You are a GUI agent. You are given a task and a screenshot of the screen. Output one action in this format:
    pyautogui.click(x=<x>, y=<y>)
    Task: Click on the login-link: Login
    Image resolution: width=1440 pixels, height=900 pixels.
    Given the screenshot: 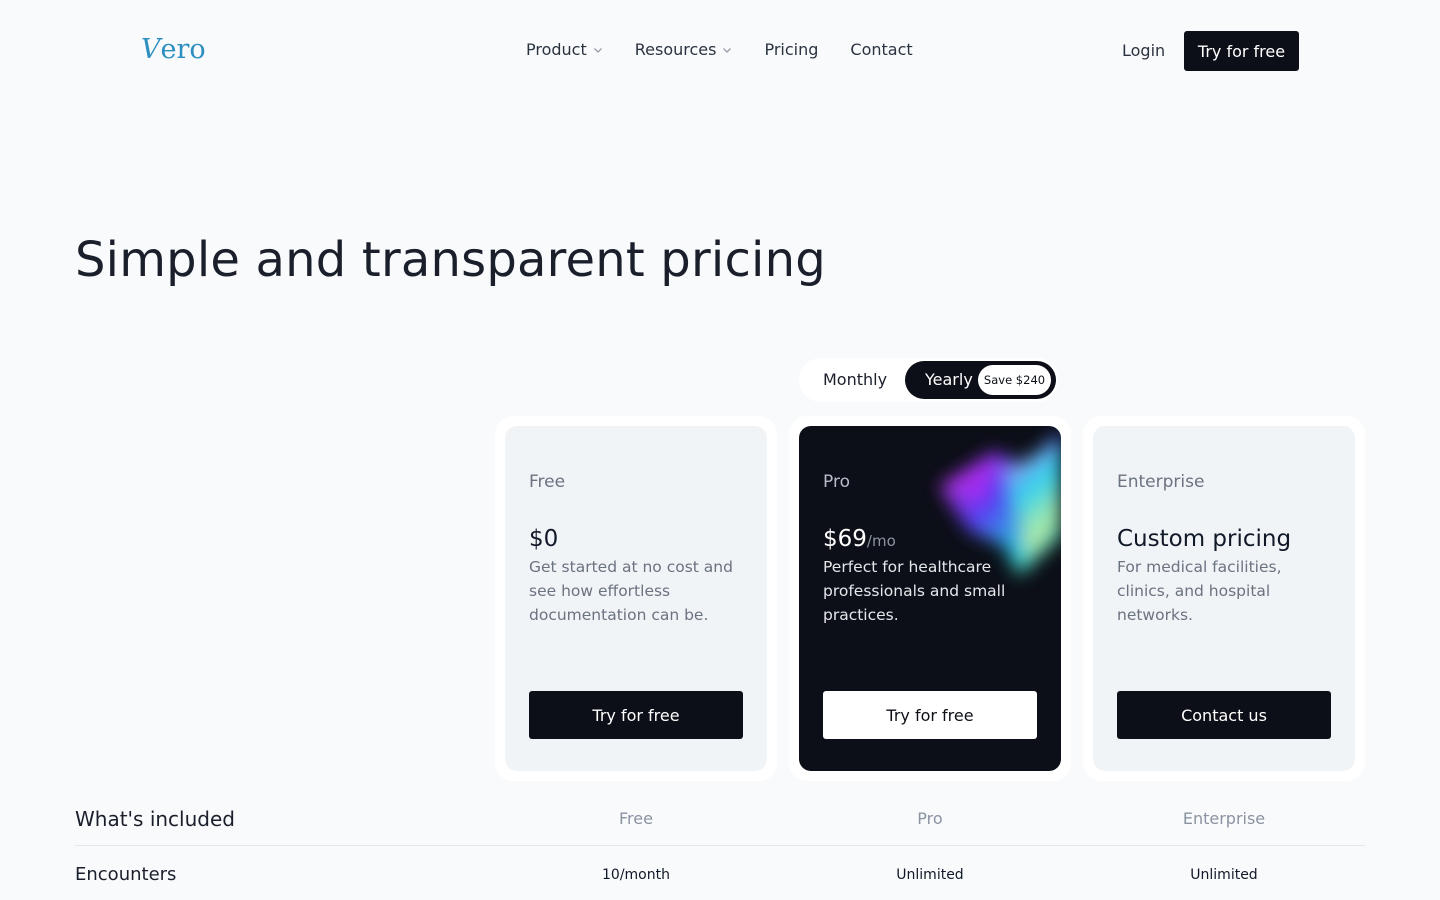 What is the action you would take?
    pyautogui.click(x=1143, y=51)
    